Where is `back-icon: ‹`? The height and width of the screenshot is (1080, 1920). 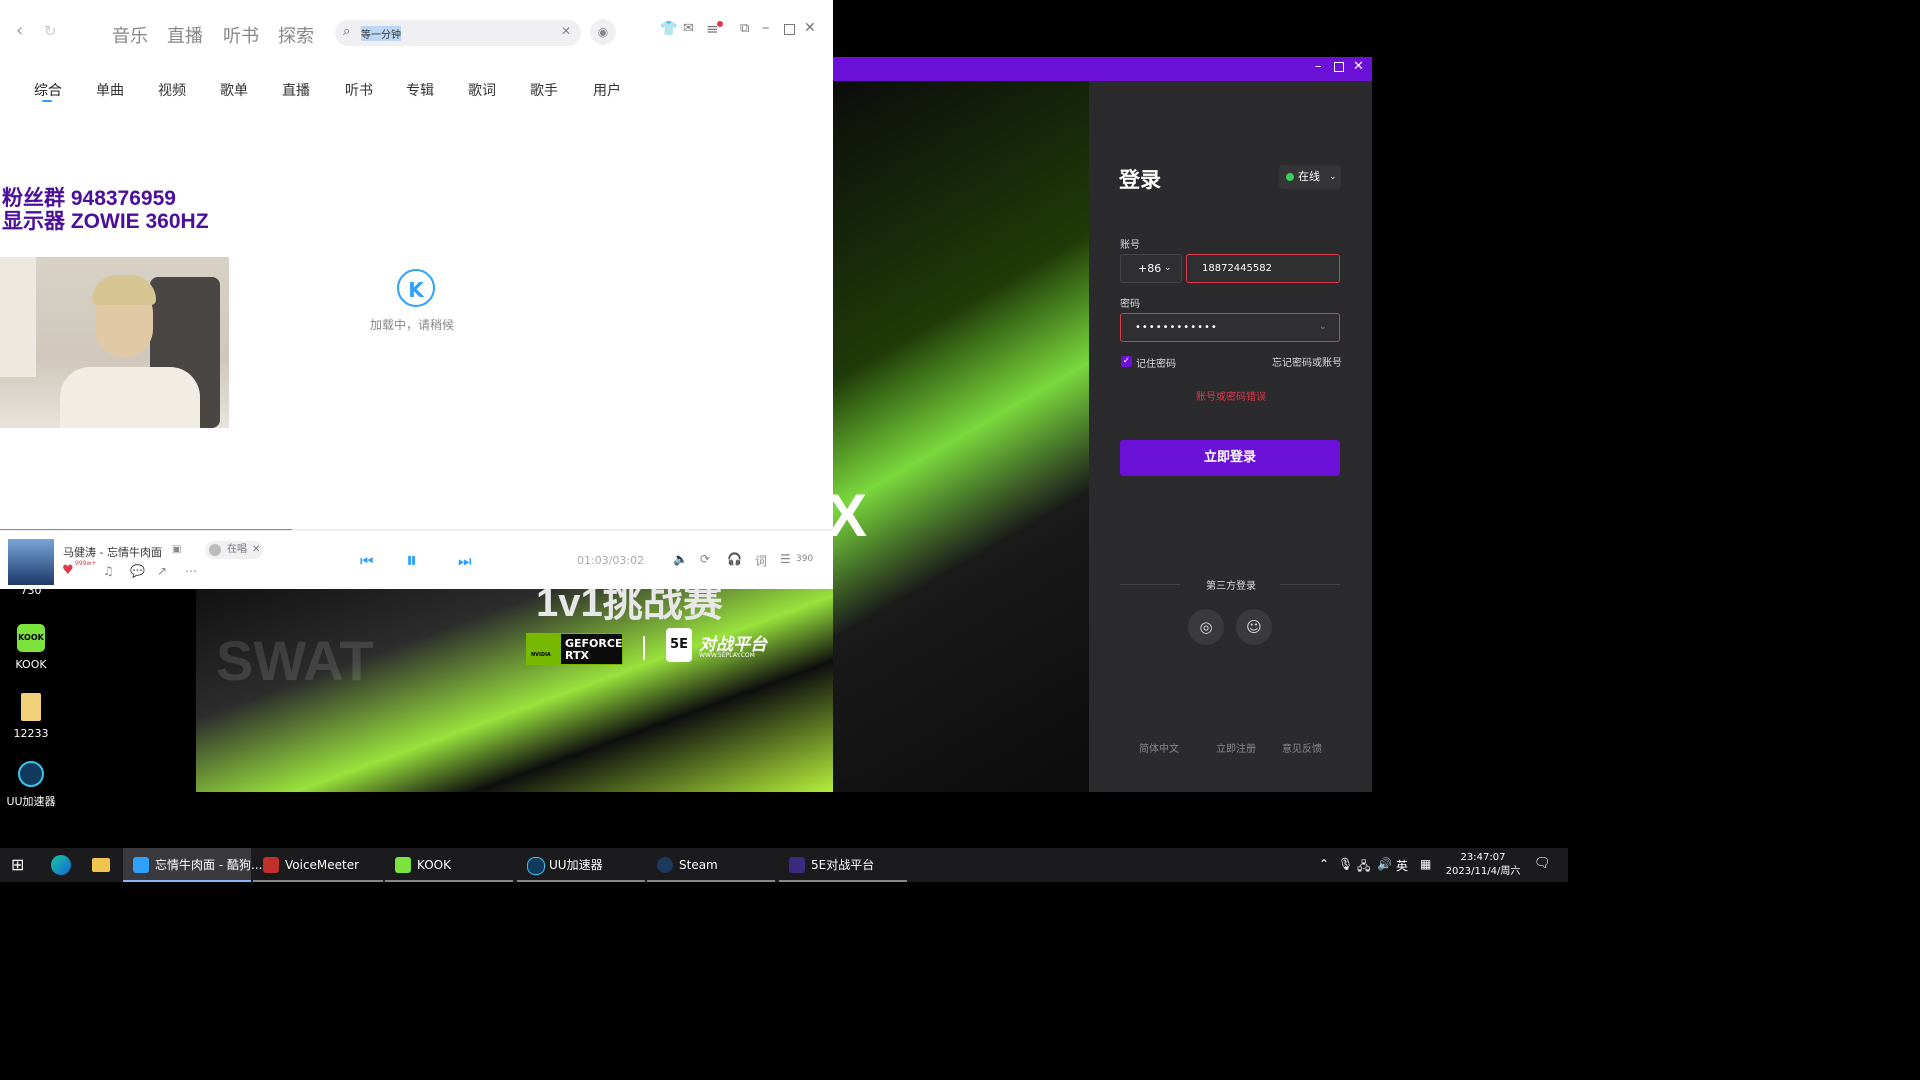
back-icon: ‹ is located at coordinates (19, 30).